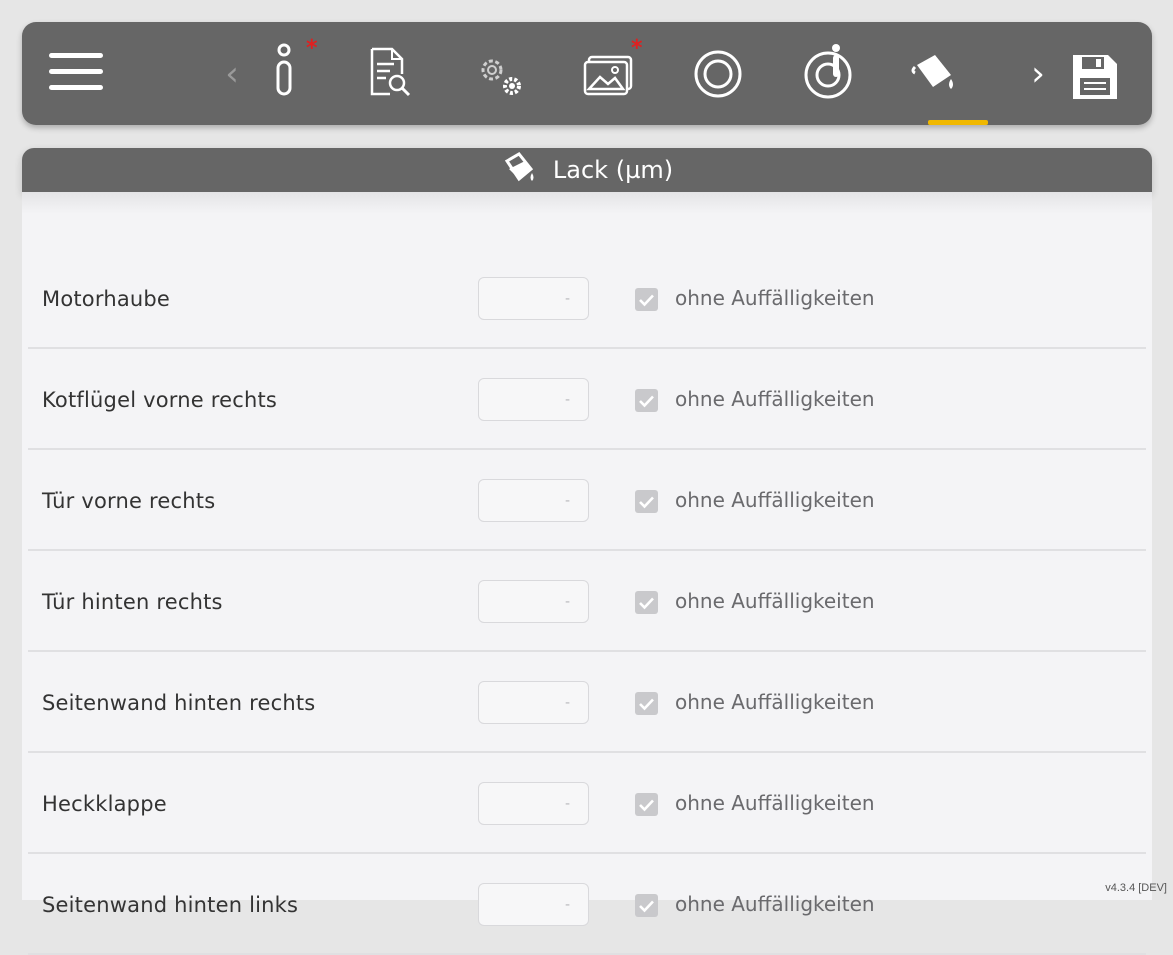 The height and width of the screenshot is (955, 1173). What do you see at coordinates (170, 904) in the screenshot?
I see `part-label: Seitenwand hinten links` at bounding box center [170, 904].